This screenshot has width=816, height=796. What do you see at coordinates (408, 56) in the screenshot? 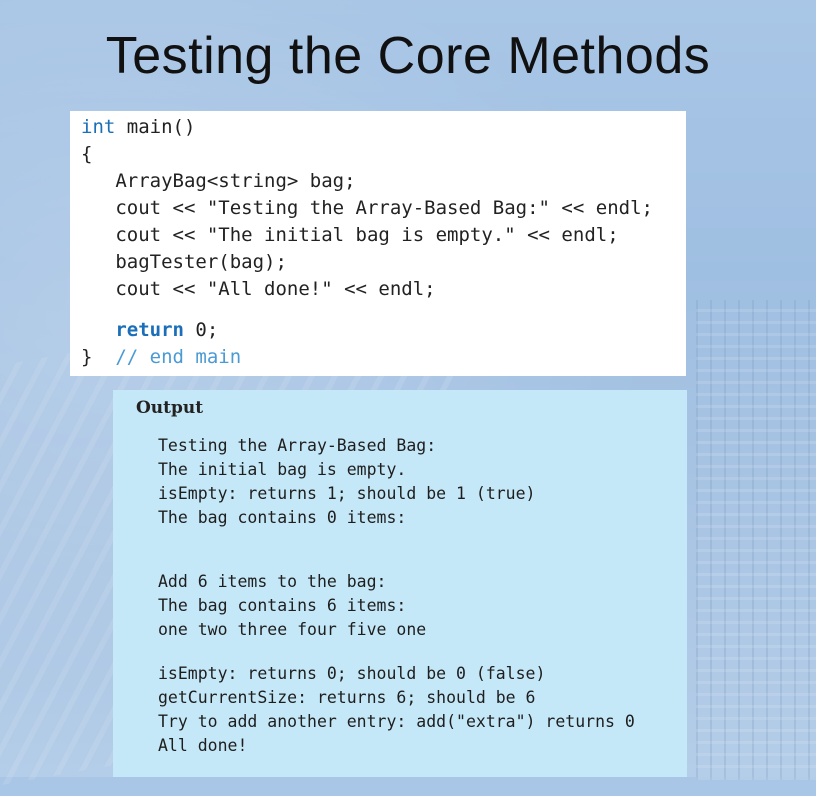
I see `slide-title: Testing the Core Methods` at bounding box center [408, 56].